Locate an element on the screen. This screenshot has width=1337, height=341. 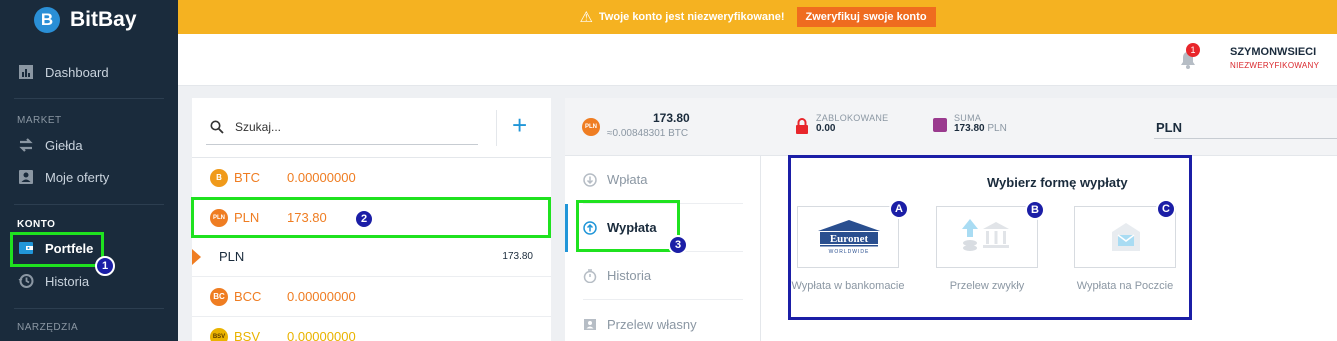
pln-icon: PLN is located at coordinates (591, 127).